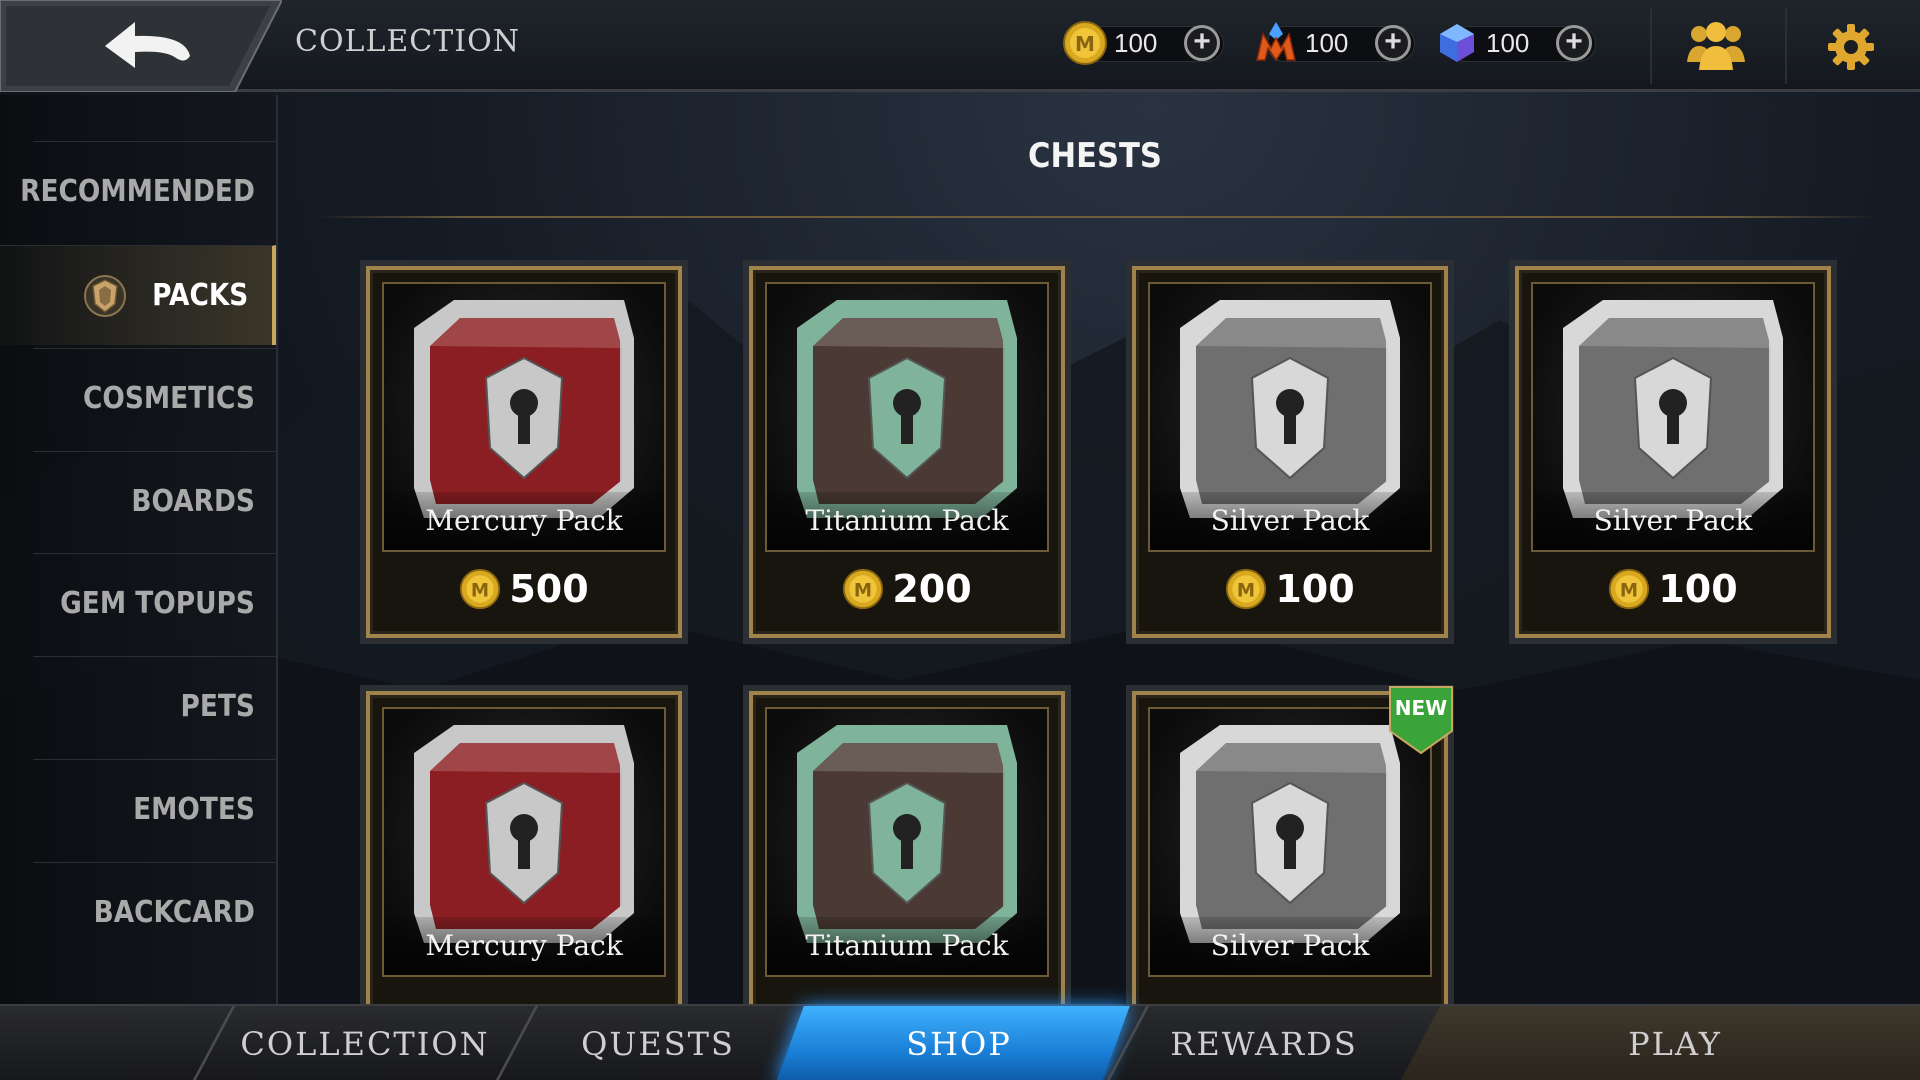  What do you see at coordinates (1095, 156) in the screenshot?
I see `section-title: CHESTS` at bounding box center [1095, 156].